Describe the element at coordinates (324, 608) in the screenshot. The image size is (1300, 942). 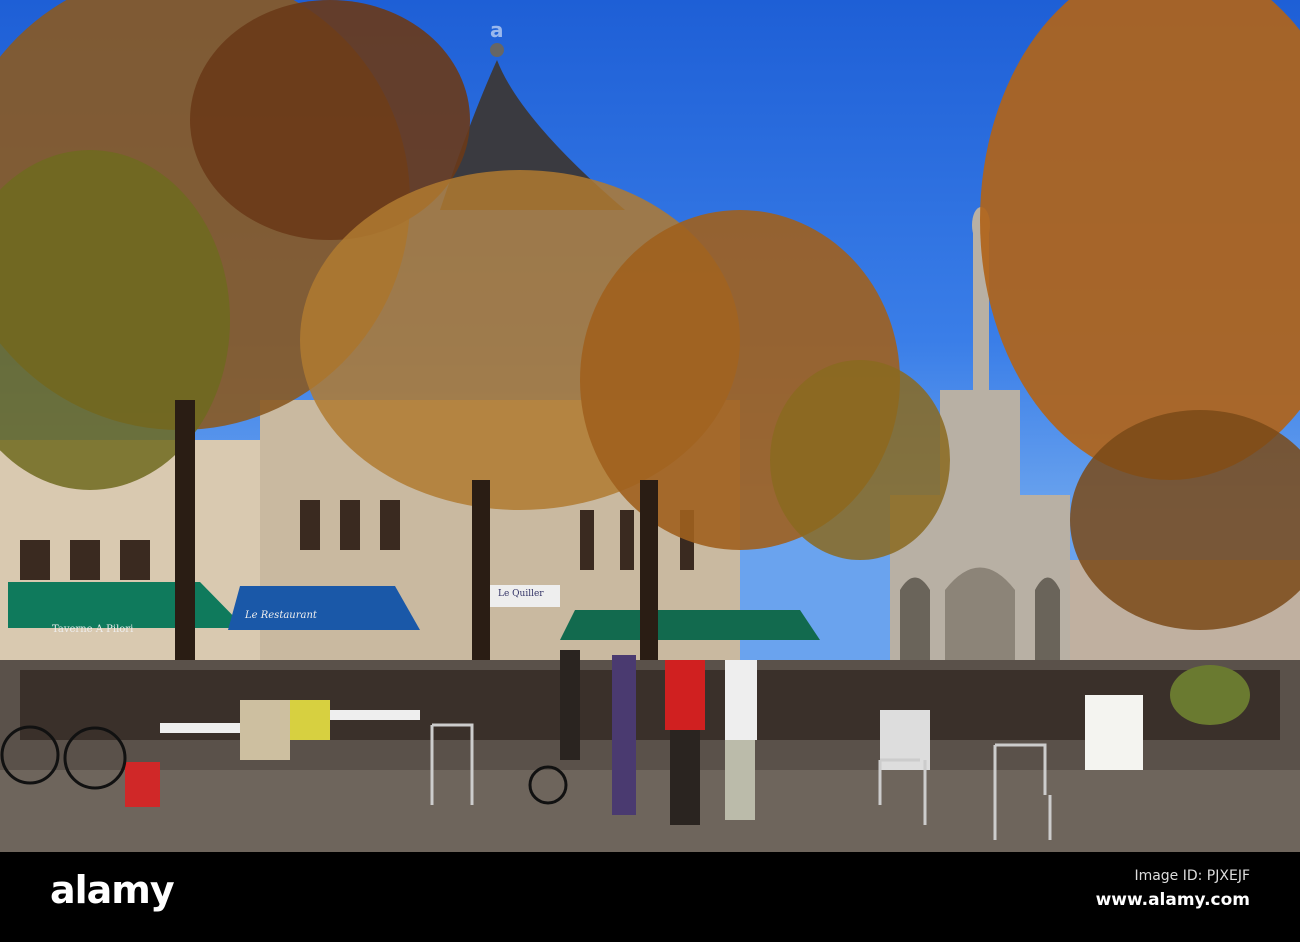
I see `blue-awning` at that location.